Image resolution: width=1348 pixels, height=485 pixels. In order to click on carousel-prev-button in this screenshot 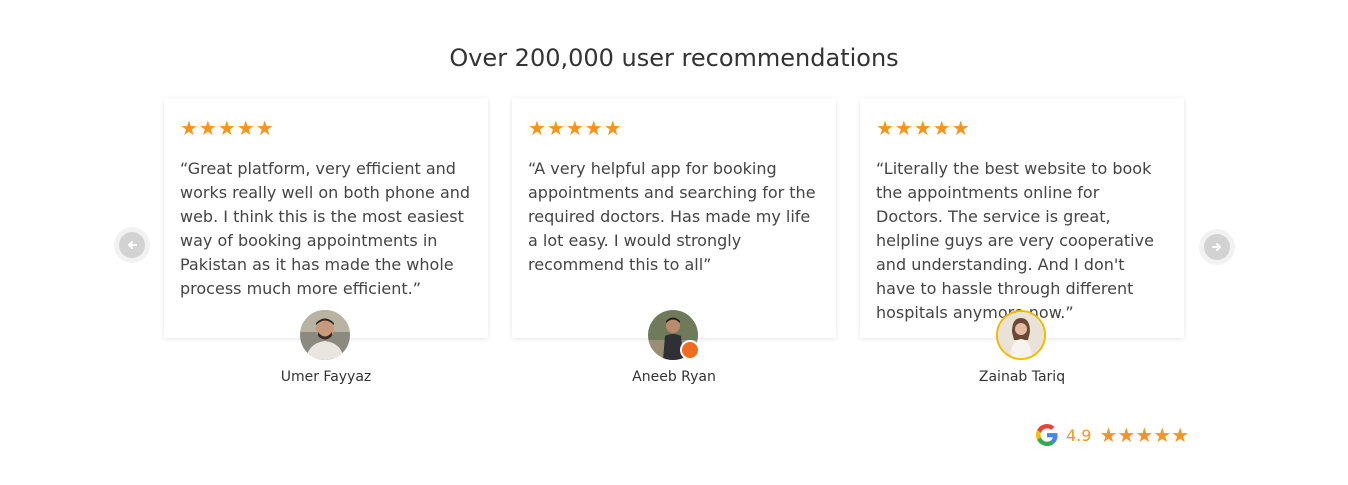, I will do `click(132, 245)`.